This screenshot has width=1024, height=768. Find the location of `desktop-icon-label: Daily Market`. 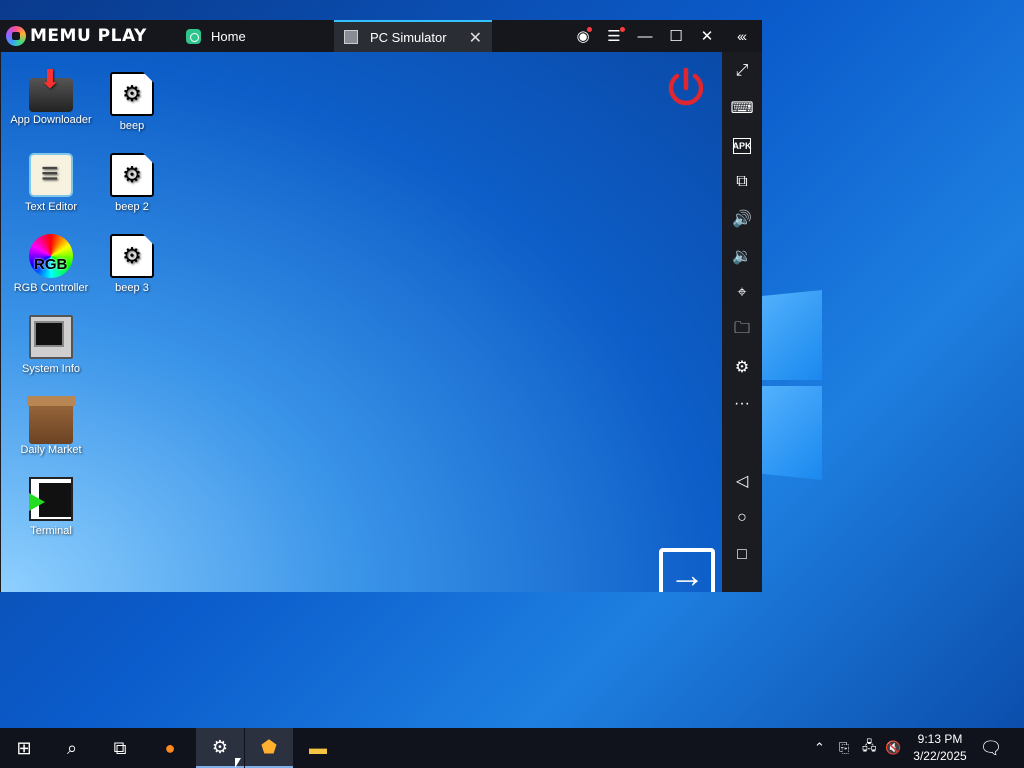

desktop-icon-label: Daily Market is located at coordinates (51, 450).